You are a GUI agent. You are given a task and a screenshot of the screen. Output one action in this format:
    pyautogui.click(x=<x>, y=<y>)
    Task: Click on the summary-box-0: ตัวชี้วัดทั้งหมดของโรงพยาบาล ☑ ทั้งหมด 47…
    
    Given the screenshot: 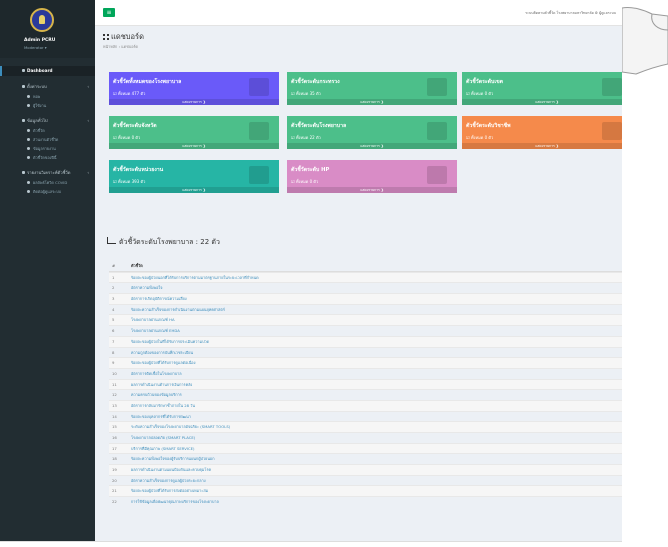 What is the action you would take?
    pyautogui.click(x=194, y=88)
    